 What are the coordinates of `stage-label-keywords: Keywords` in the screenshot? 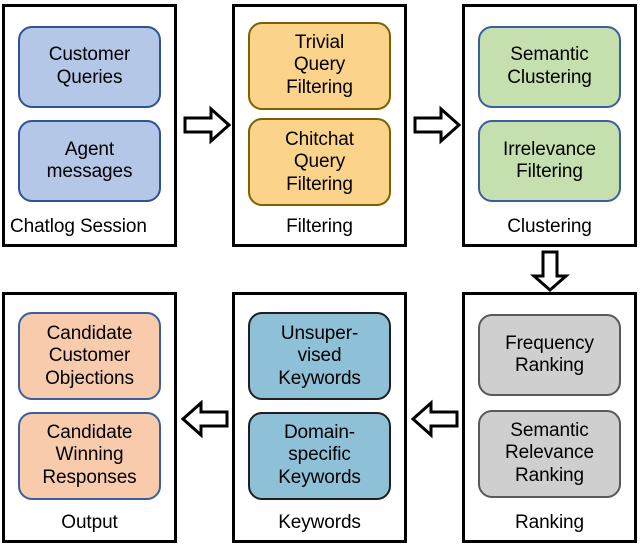 It's located at (319, 522).